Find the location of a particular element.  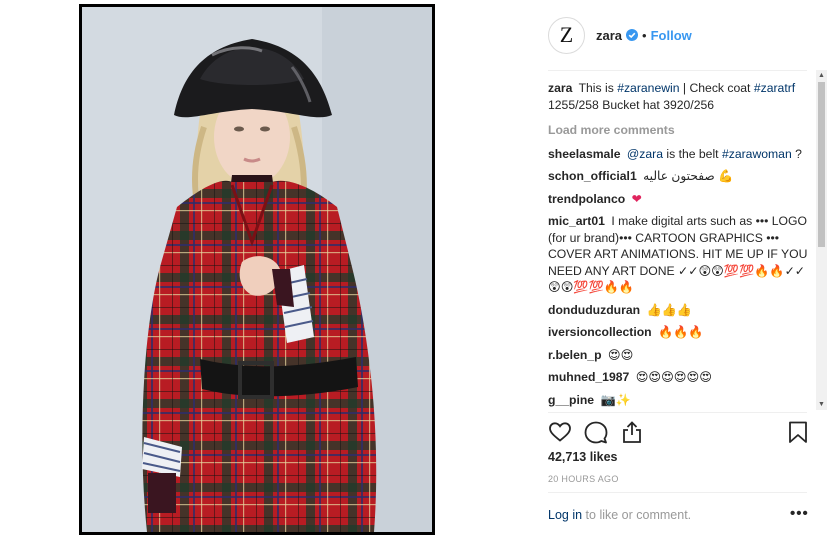

comment-author: trendpolanco is located at coordinates (586, 199).